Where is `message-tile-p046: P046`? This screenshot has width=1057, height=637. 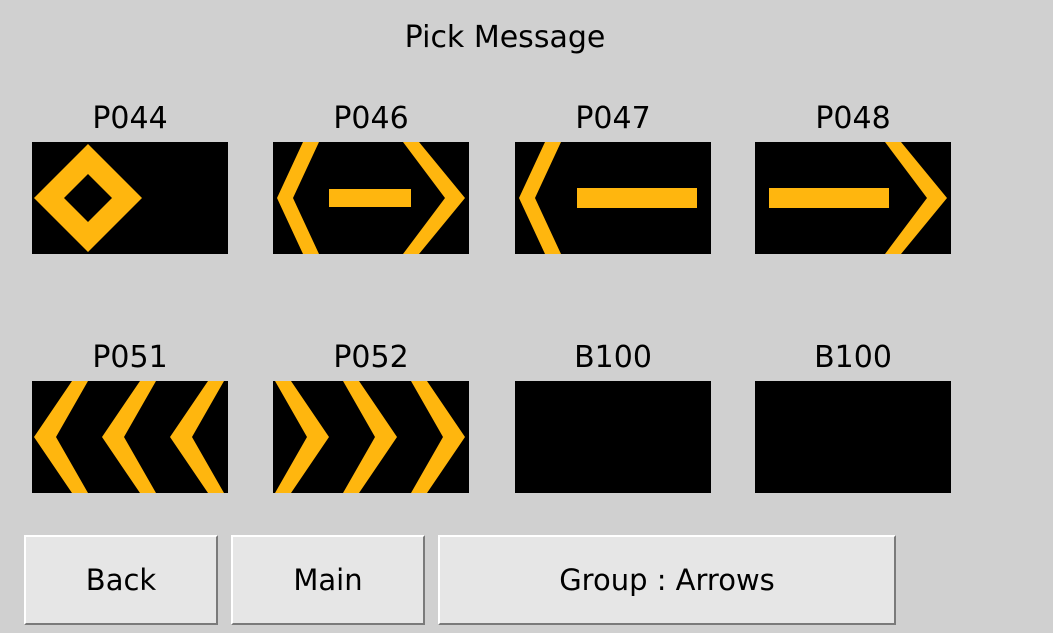
message-tile-p046: P046 is located at coordinates (371, 178).